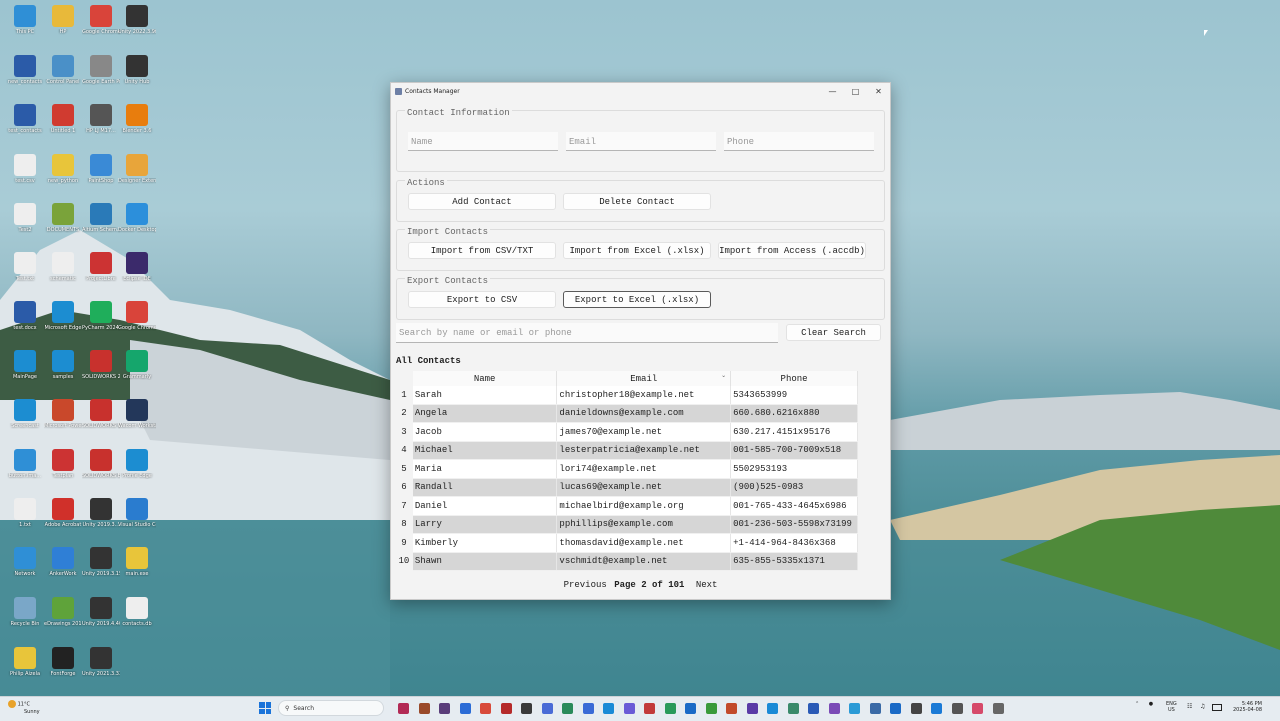 This screenshot has width=1280, height=721. I want to click on volume-icon: ♫, so click(1202, 706).